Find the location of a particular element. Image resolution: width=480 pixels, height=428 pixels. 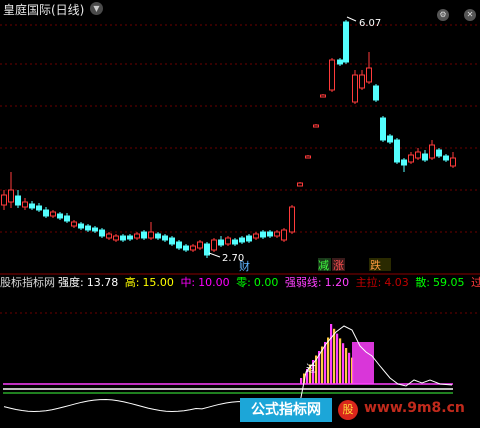

zero-label: 零: is located at coordinates (243, 282).